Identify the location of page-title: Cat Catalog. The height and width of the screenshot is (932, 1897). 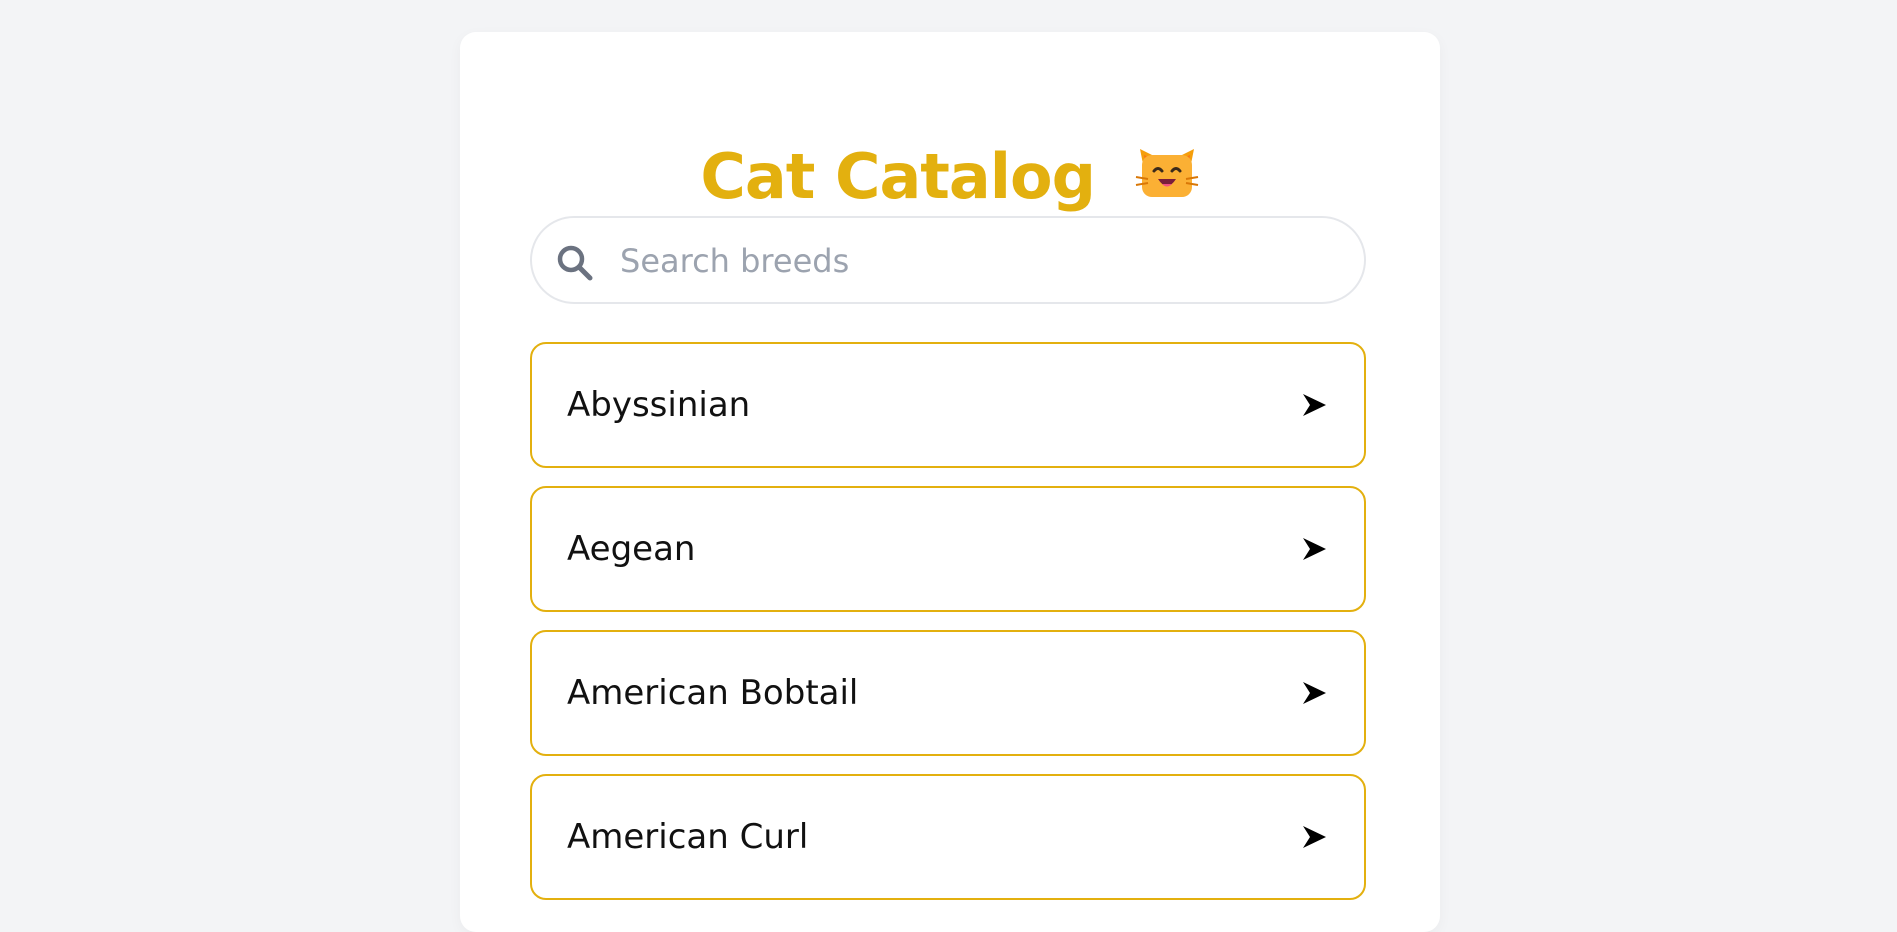
(950, 178).